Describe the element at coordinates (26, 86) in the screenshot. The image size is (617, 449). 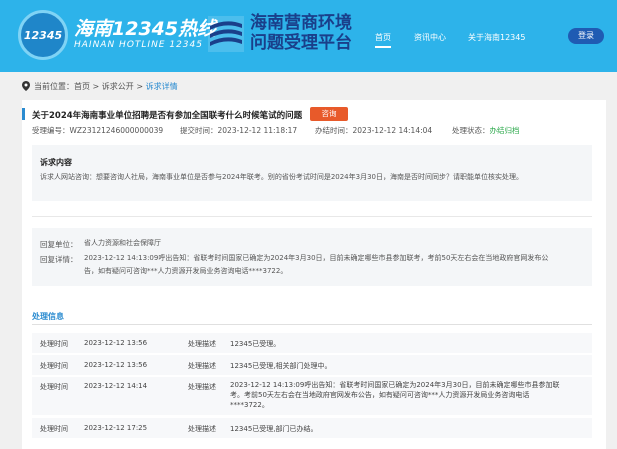
I see `location-pin-icon` at that location.